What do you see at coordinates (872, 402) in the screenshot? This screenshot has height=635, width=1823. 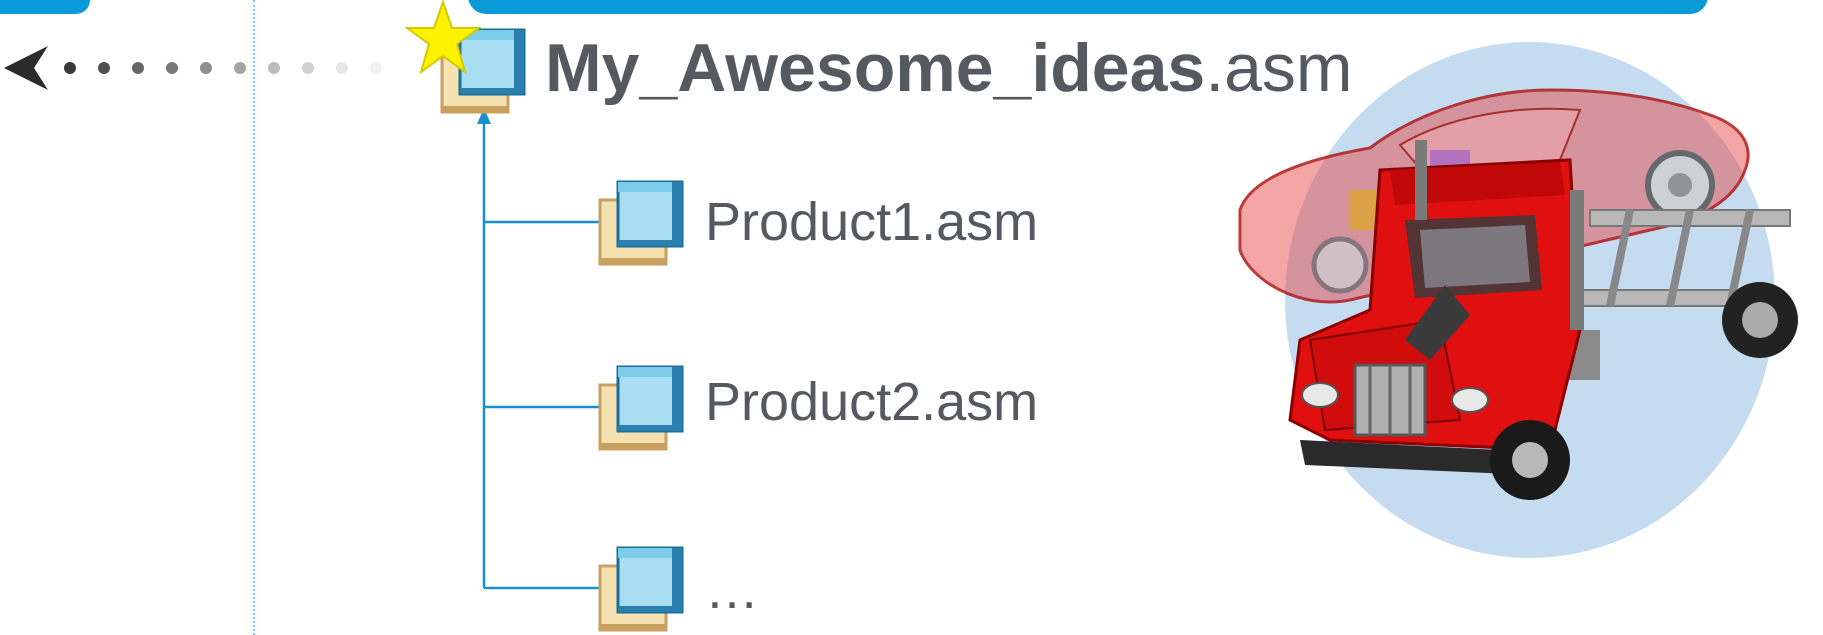 I see `child-assembly-label: Product2.asm` at bounding box center [872, 402].